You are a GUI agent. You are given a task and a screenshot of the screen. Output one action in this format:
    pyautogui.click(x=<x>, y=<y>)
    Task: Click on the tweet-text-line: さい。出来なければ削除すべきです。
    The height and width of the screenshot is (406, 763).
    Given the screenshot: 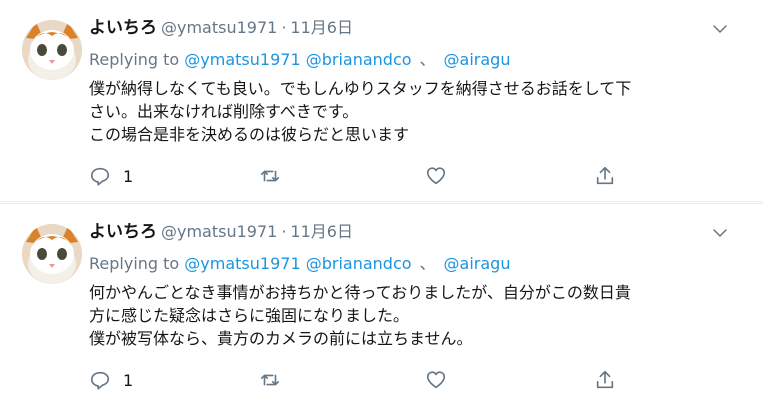 What is the action you would take?
    pyautogui.click(x=224, y=111)
    